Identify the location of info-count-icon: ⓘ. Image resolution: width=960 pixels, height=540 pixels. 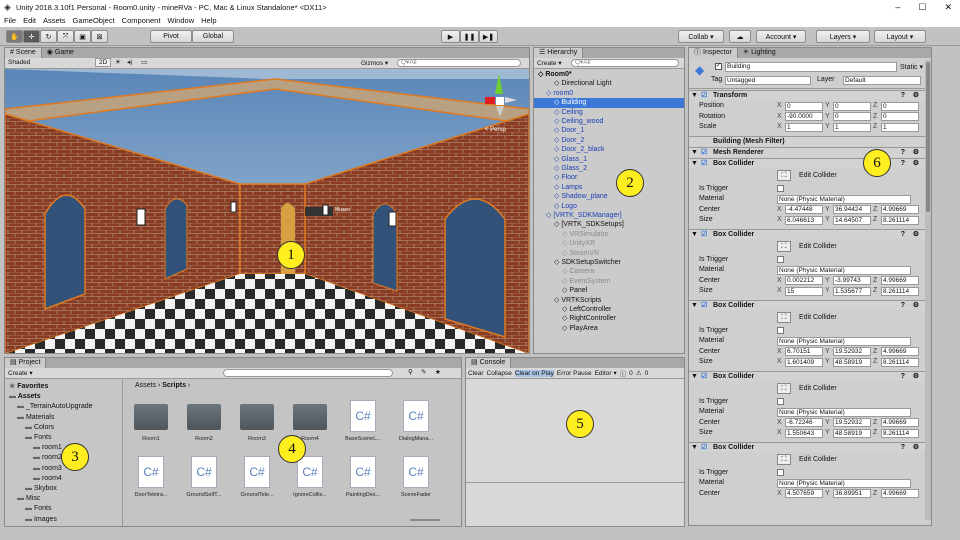
(623, 373).